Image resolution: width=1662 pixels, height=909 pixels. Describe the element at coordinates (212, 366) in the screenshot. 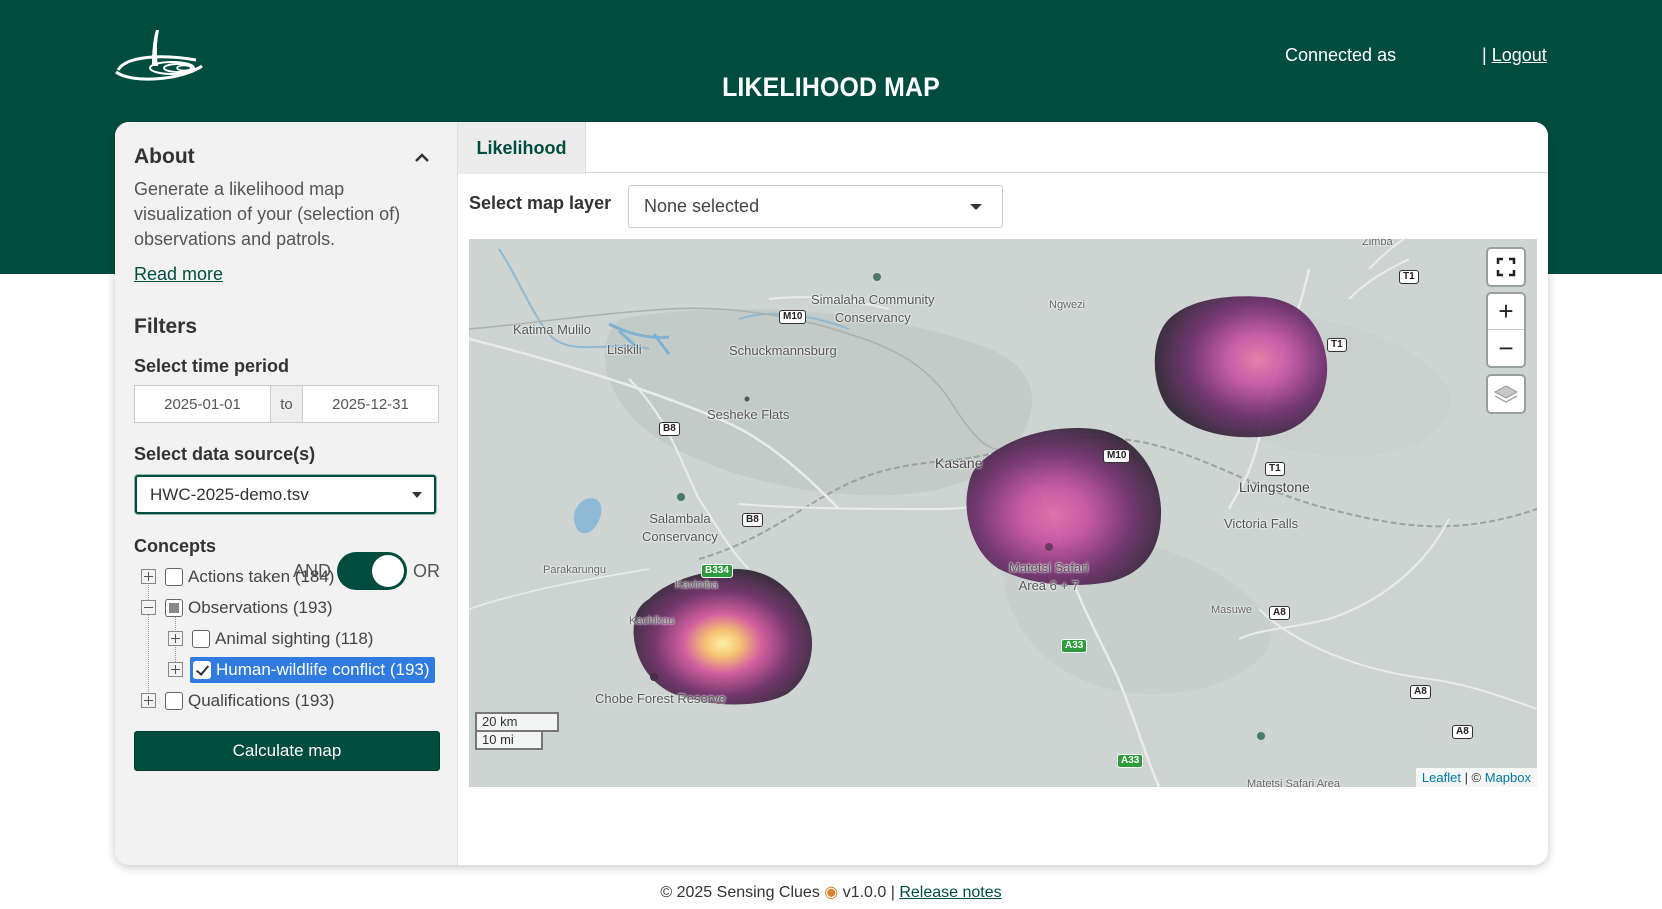

I see `time-period-label: Select time period` at that location.